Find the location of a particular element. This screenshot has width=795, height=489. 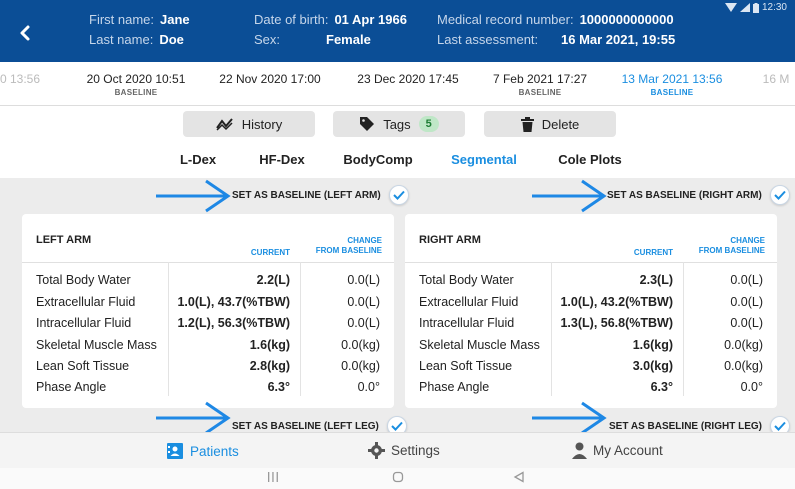

timeline-item: 7 Feb 2021 17:27 BASELINE is located at coordinates (540, 84).